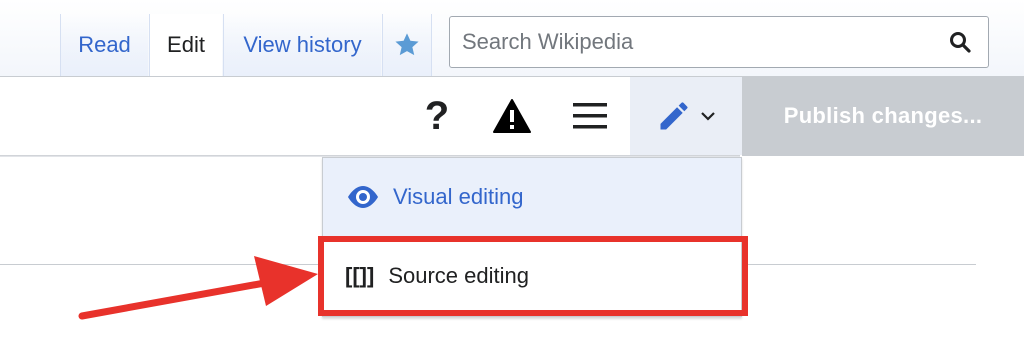 Image resolution: width=1024 pixels, height=354 pixels. I want to click on search-box, so click(719, 42).